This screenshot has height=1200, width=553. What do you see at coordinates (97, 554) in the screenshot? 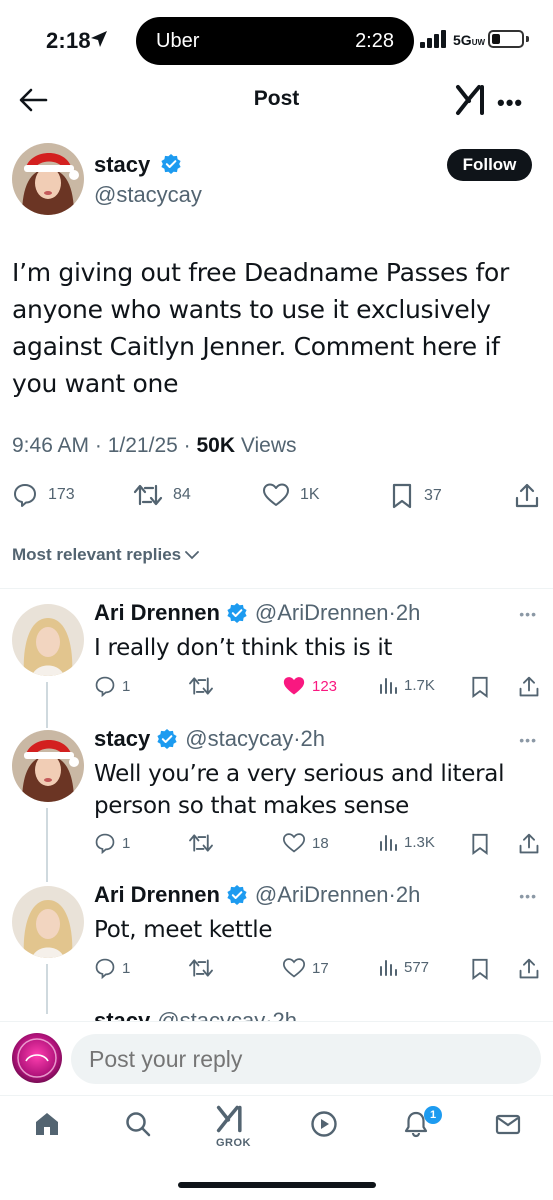
I see `replies-sort-label: Most relevant replies` at bounding box center [97, 554].